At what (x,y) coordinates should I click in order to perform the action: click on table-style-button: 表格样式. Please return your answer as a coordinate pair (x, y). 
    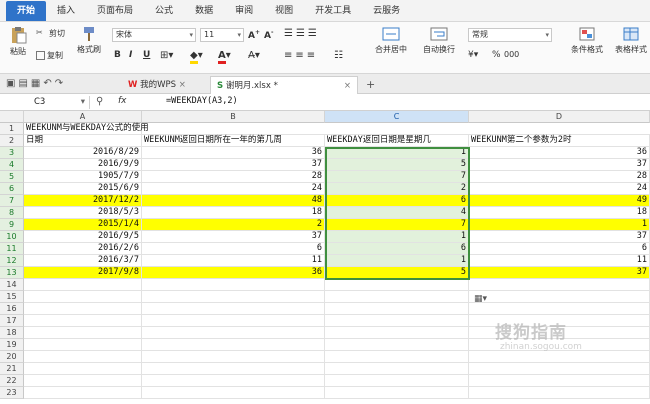
    Looking at the image, I should click on (631, 40).